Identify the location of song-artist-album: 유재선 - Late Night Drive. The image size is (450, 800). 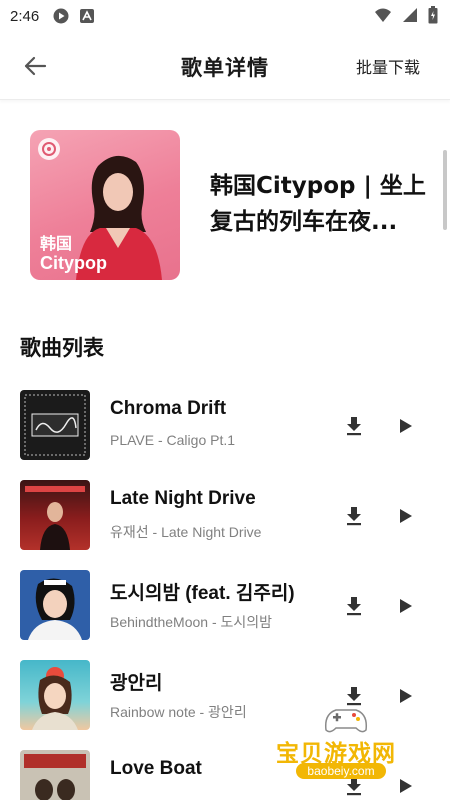
(186, 532).